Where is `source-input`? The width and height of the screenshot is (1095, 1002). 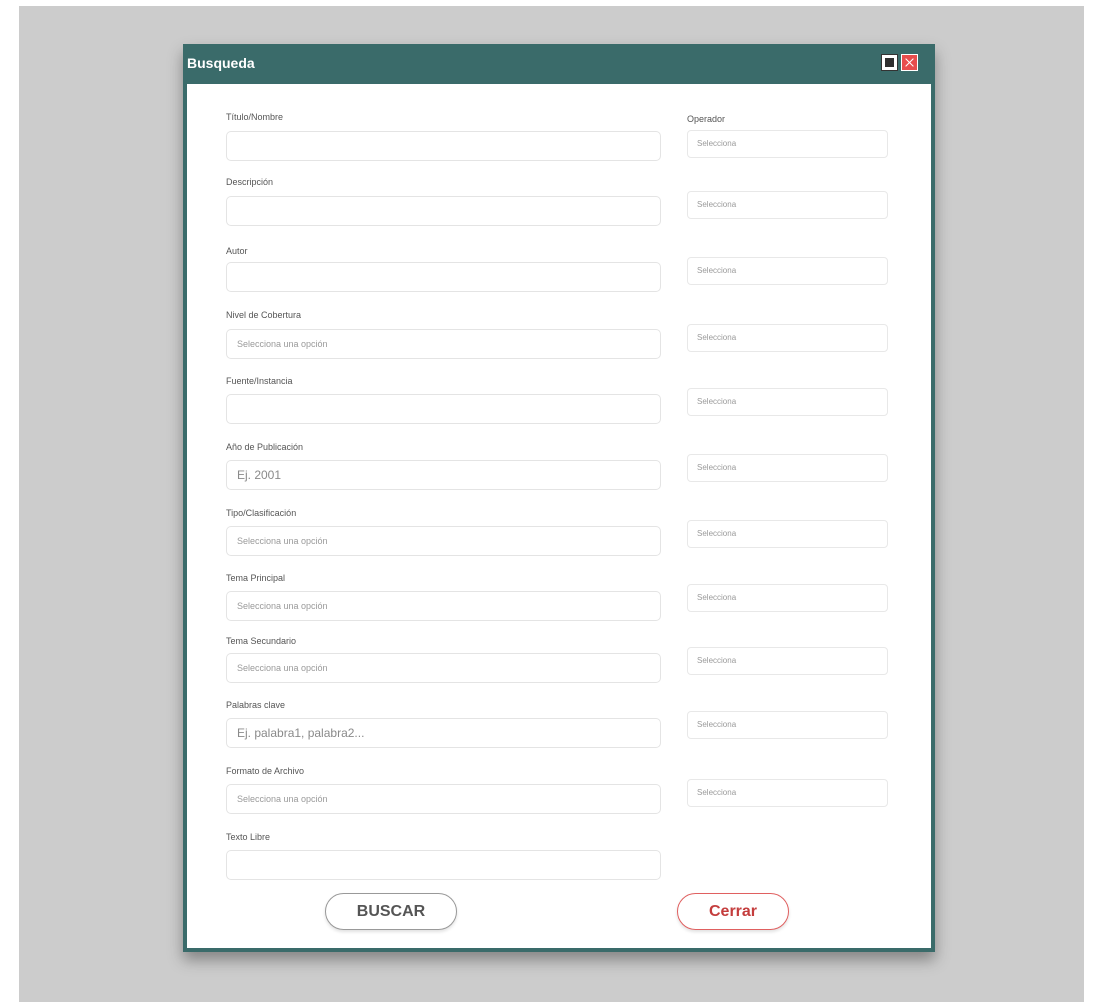
source-input is located at coordinates (443, 409).